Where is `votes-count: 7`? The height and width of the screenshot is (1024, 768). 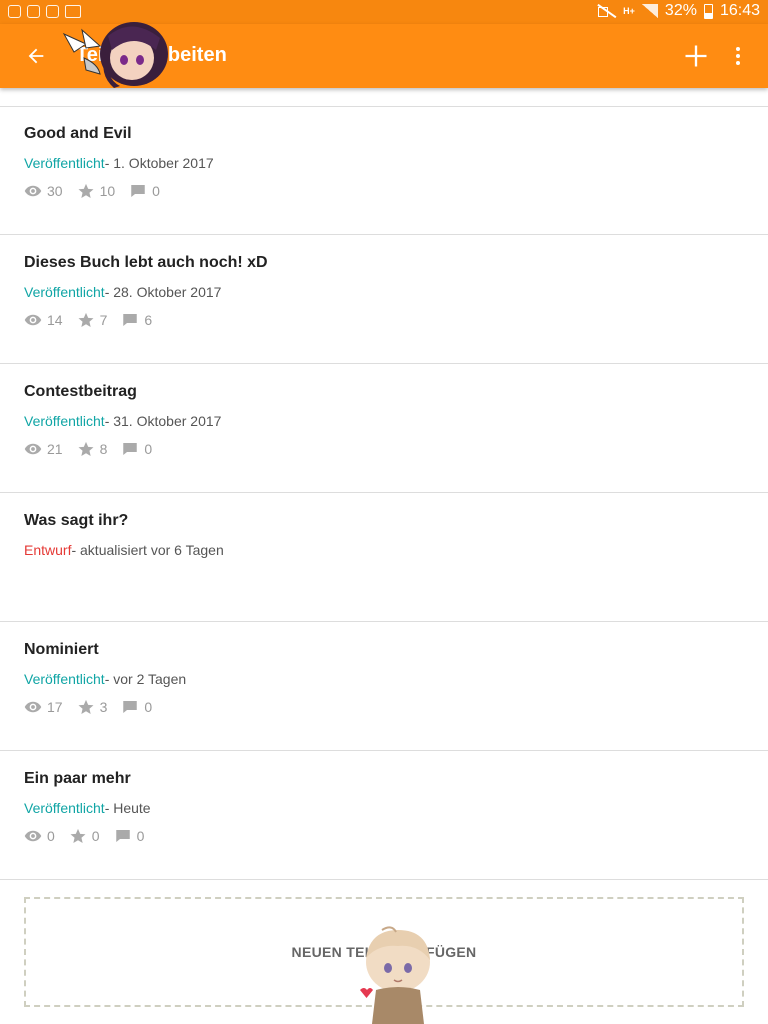 votes-count: 7 is located at coordinates (103, 320).